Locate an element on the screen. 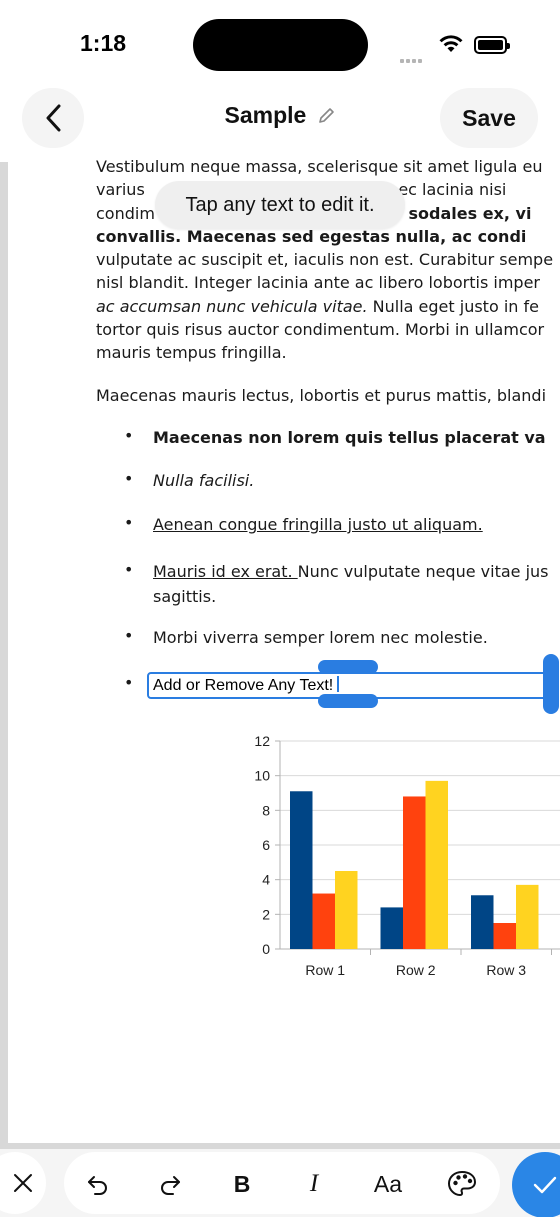 This screenshot has height=1217, width=560. edit-field-value: Add or Remove Any Text! is located at coordinates (243, 685).